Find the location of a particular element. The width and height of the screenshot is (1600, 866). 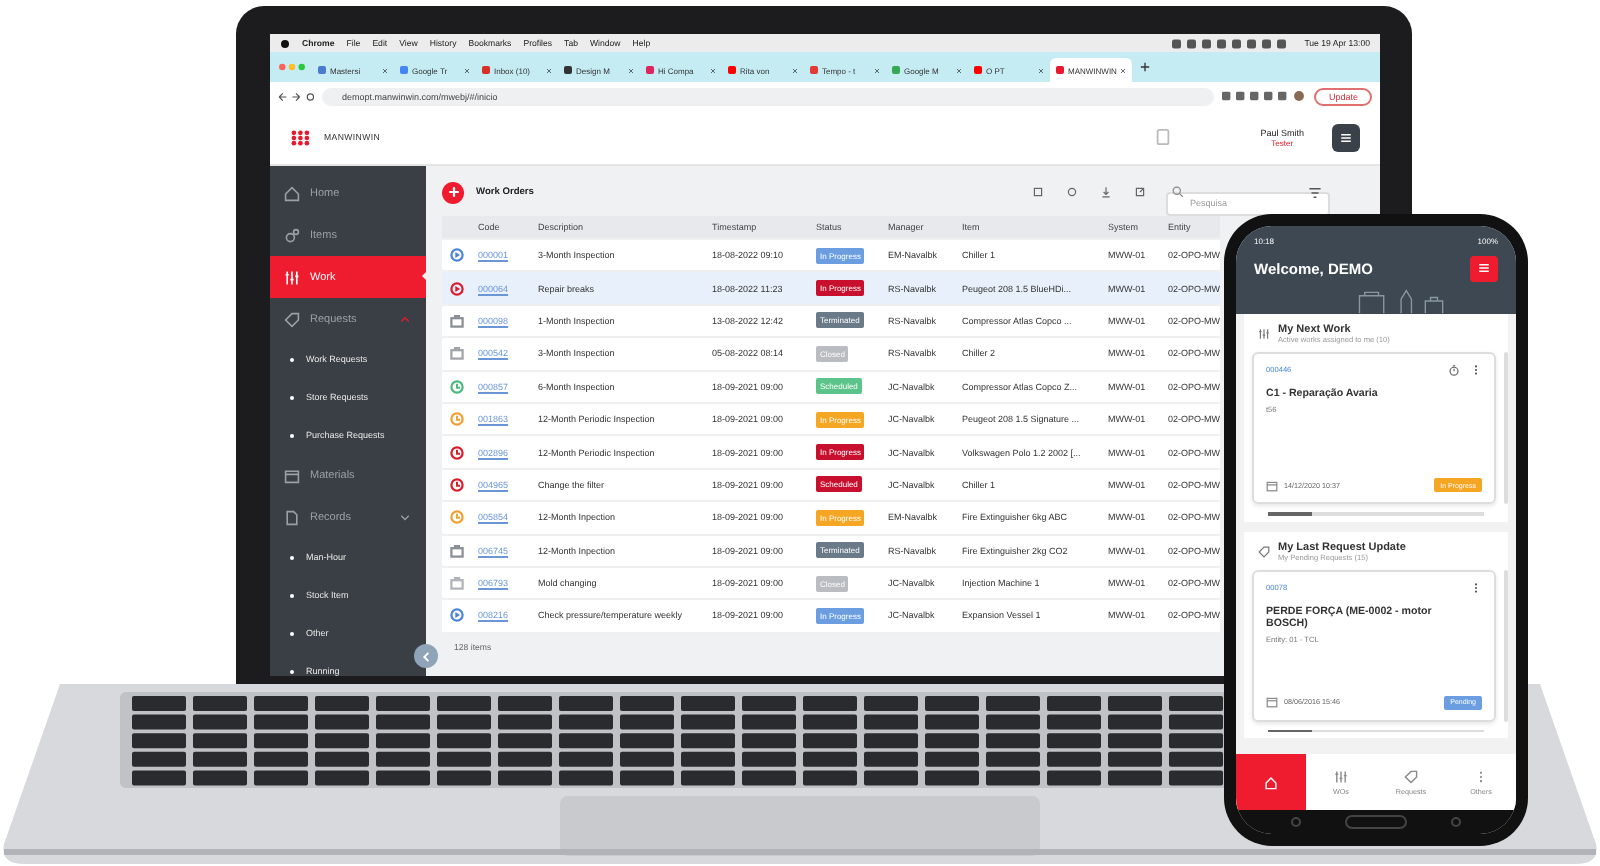

export-icon is located at coordinates (1140, 192).